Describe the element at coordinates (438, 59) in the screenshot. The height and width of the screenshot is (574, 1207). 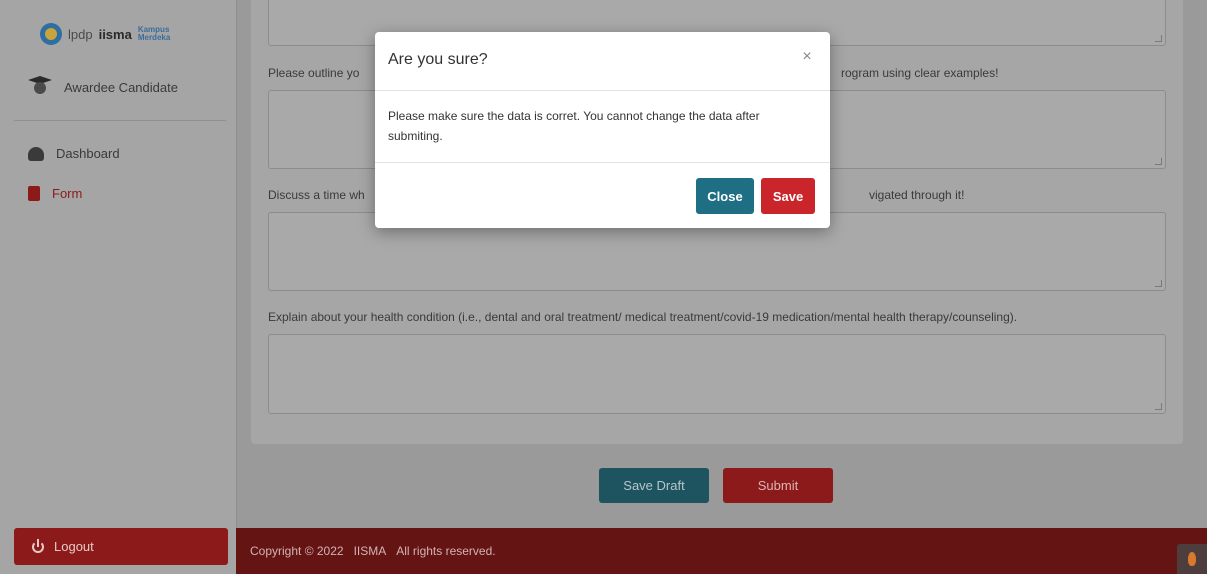
I see `dialog-title: Are you sure?` at that location.